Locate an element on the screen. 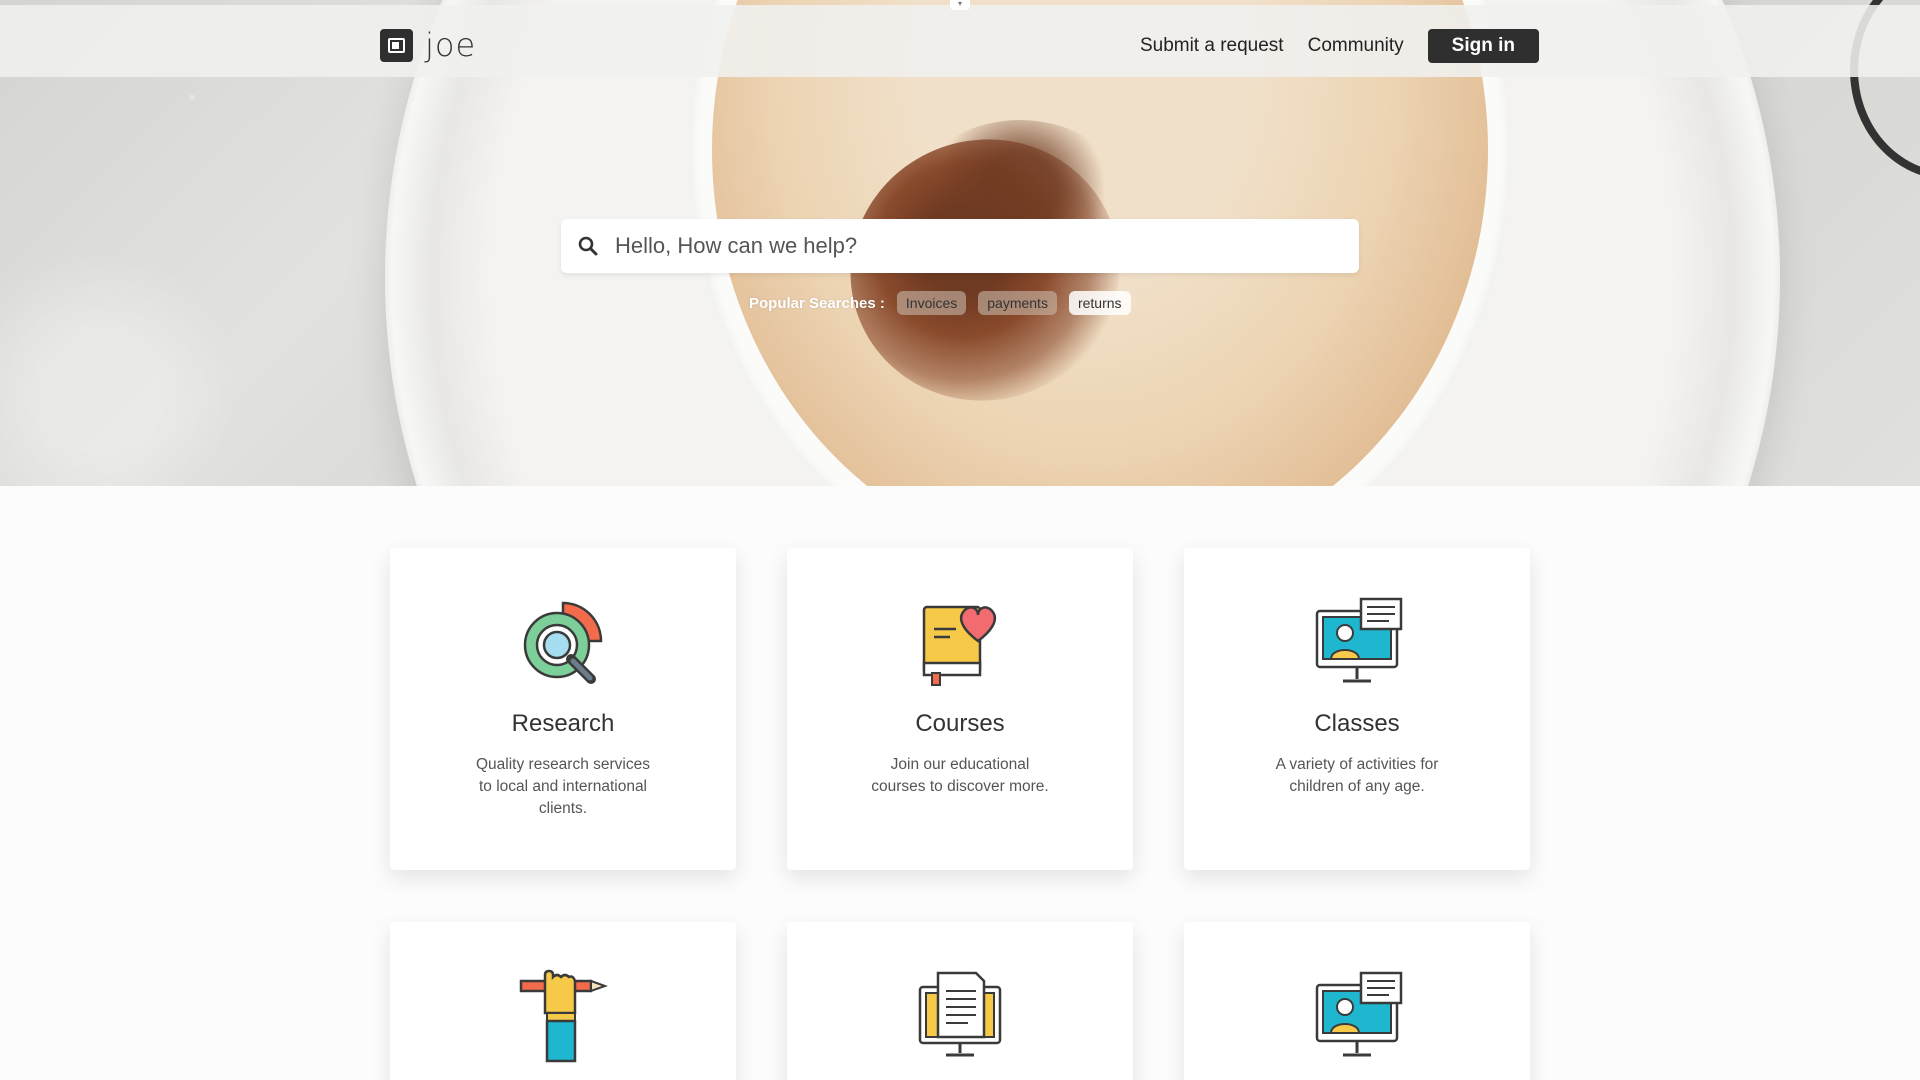  card-title: Research is located at coordinates (563, 723).